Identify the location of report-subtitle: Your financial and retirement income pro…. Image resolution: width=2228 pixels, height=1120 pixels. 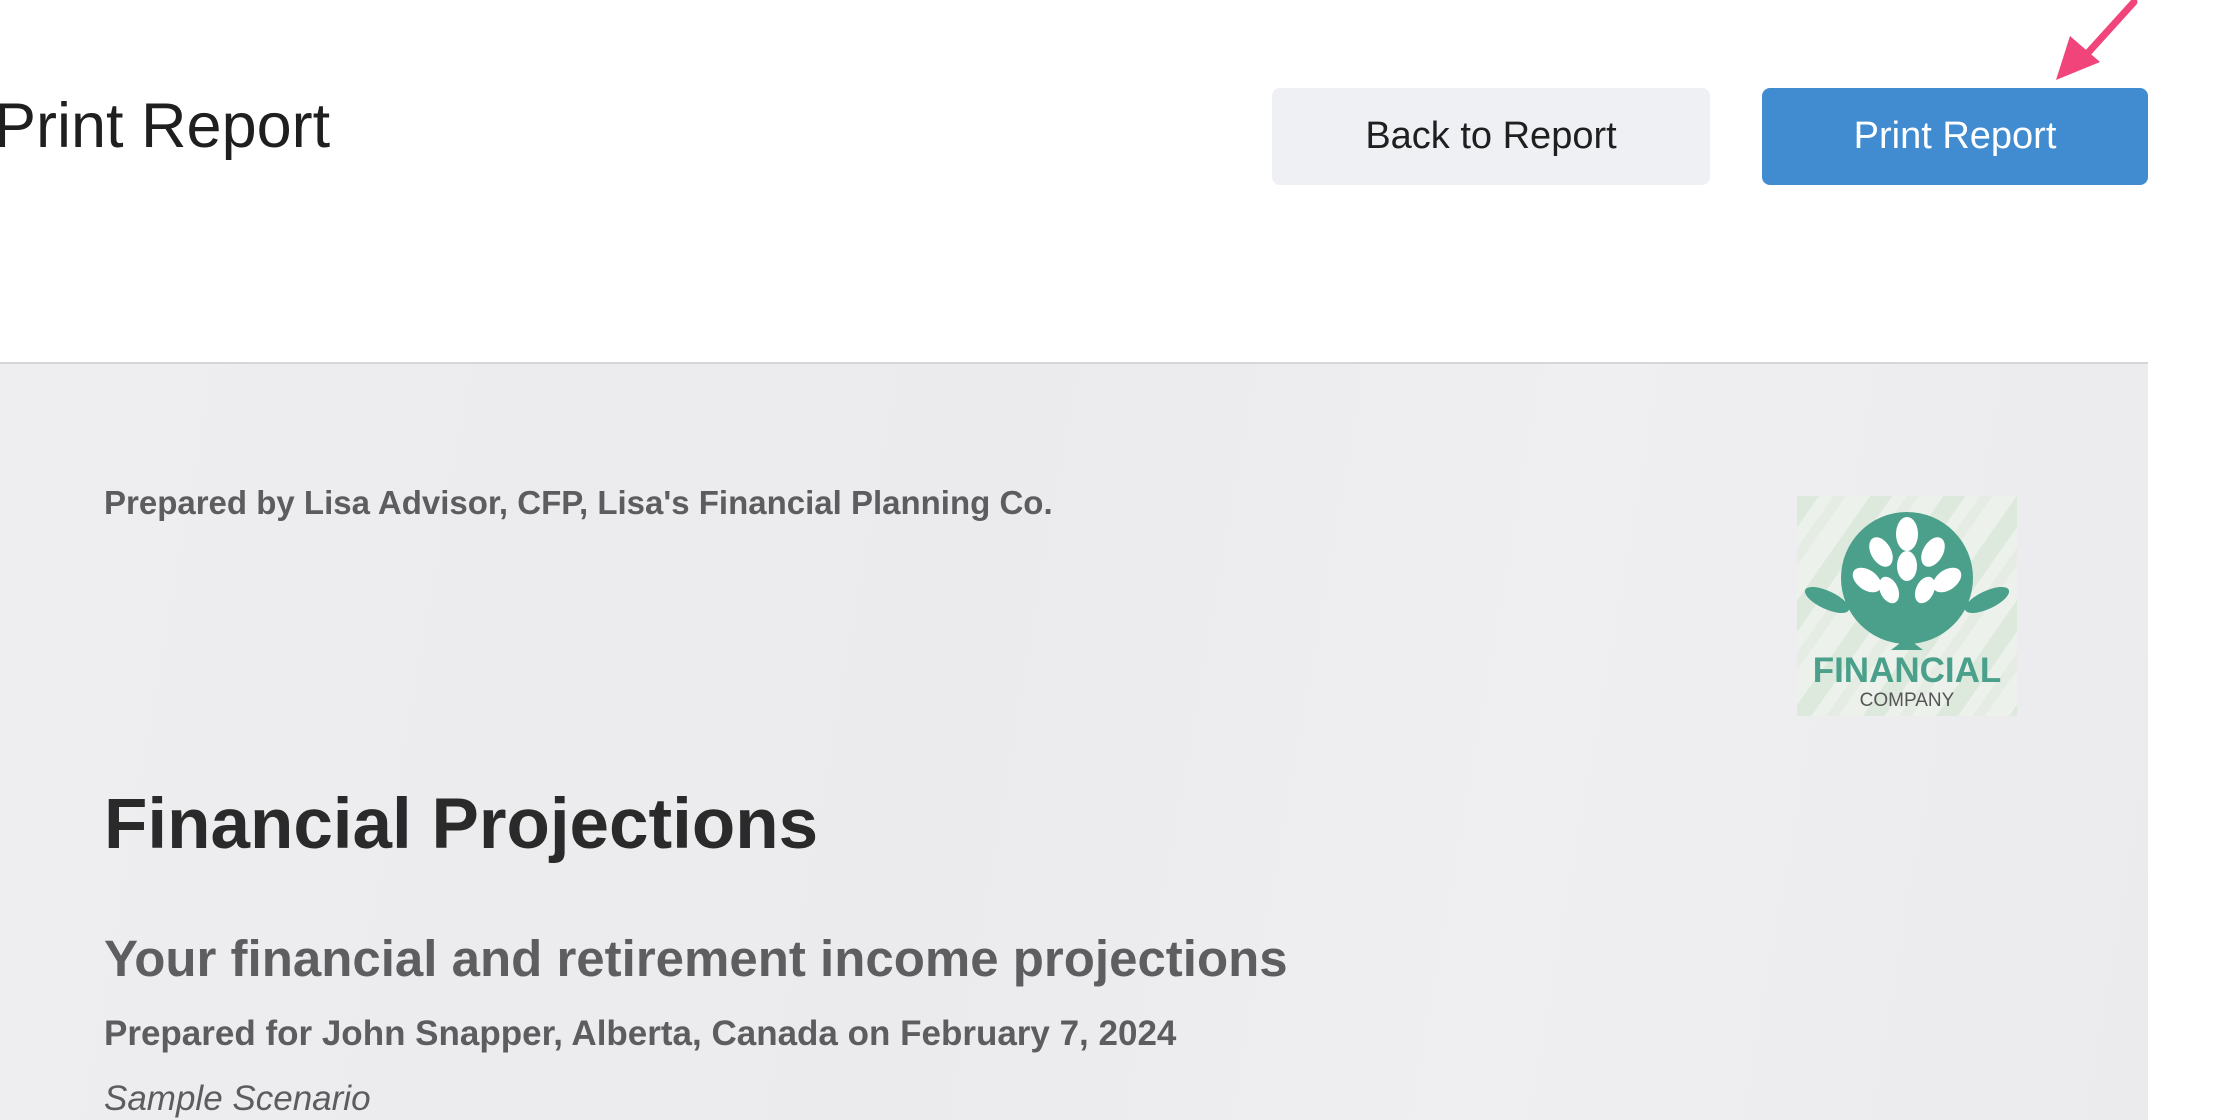
(696, 958).